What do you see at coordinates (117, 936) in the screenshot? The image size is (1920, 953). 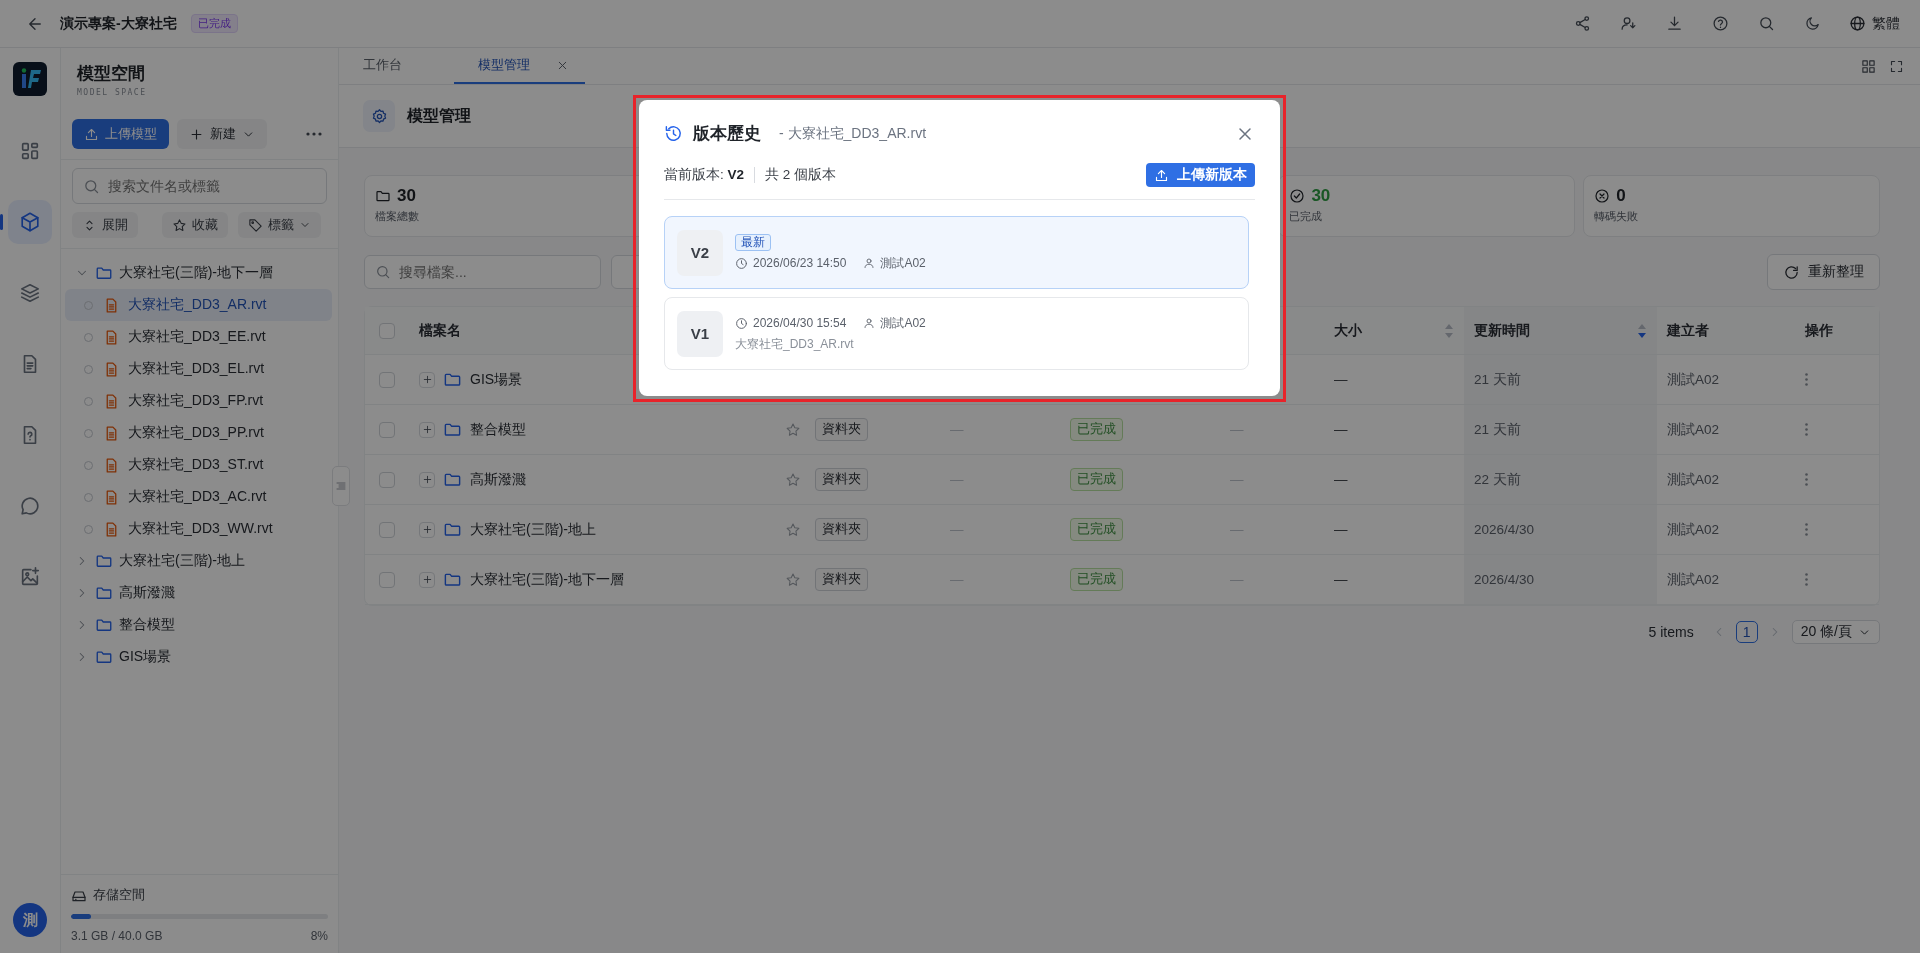 I see `storage-usage: 3.1 GB / 40.0 GB` at bounding box center [117, 936].